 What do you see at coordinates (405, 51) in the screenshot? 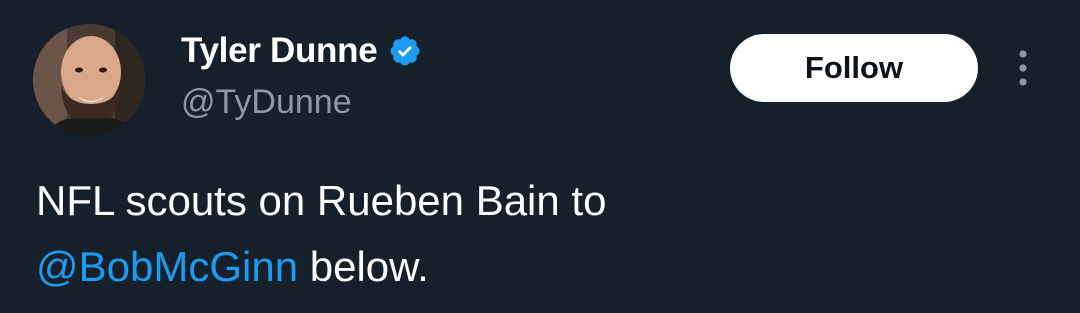
I see `verified-badge-icon` at bounding box center [405, 51].